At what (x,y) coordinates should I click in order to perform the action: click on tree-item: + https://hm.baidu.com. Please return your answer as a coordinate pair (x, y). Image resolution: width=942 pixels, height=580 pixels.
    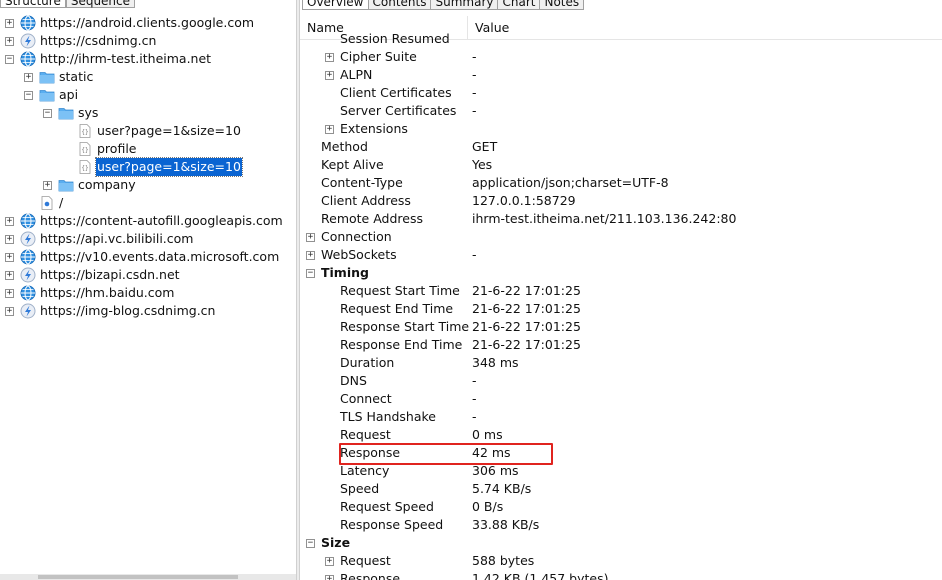
    Looking at the image, I should click on (90, 293).